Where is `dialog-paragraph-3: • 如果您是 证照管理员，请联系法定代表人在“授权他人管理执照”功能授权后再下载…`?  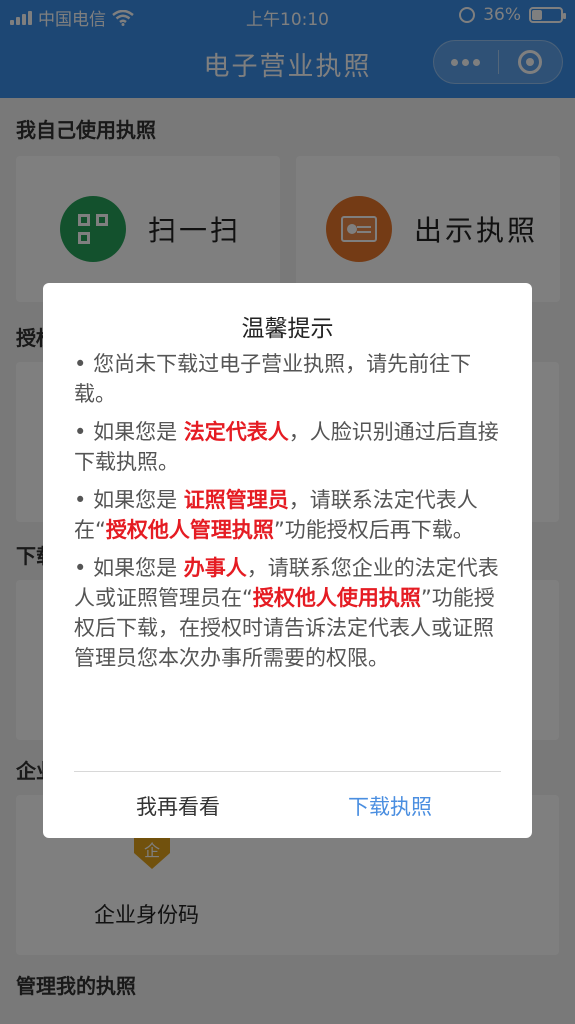 dialog-paragraph-3: • 如果您是 证照管理员，请联系法定代表人在“授权他人管理执照”功能授权后再下载… is located at coordinates (289, 515).